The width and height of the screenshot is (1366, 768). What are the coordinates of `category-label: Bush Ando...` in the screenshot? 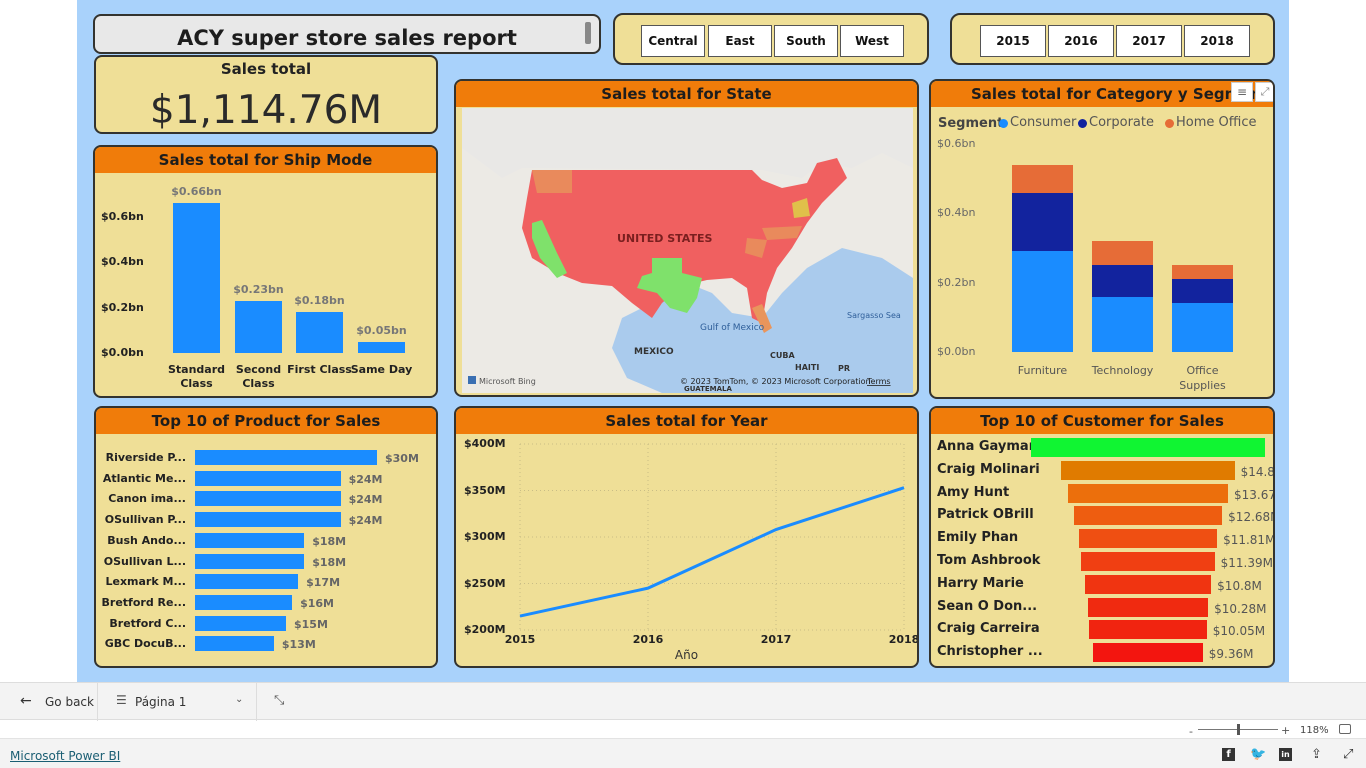 It's located at (146, 540).